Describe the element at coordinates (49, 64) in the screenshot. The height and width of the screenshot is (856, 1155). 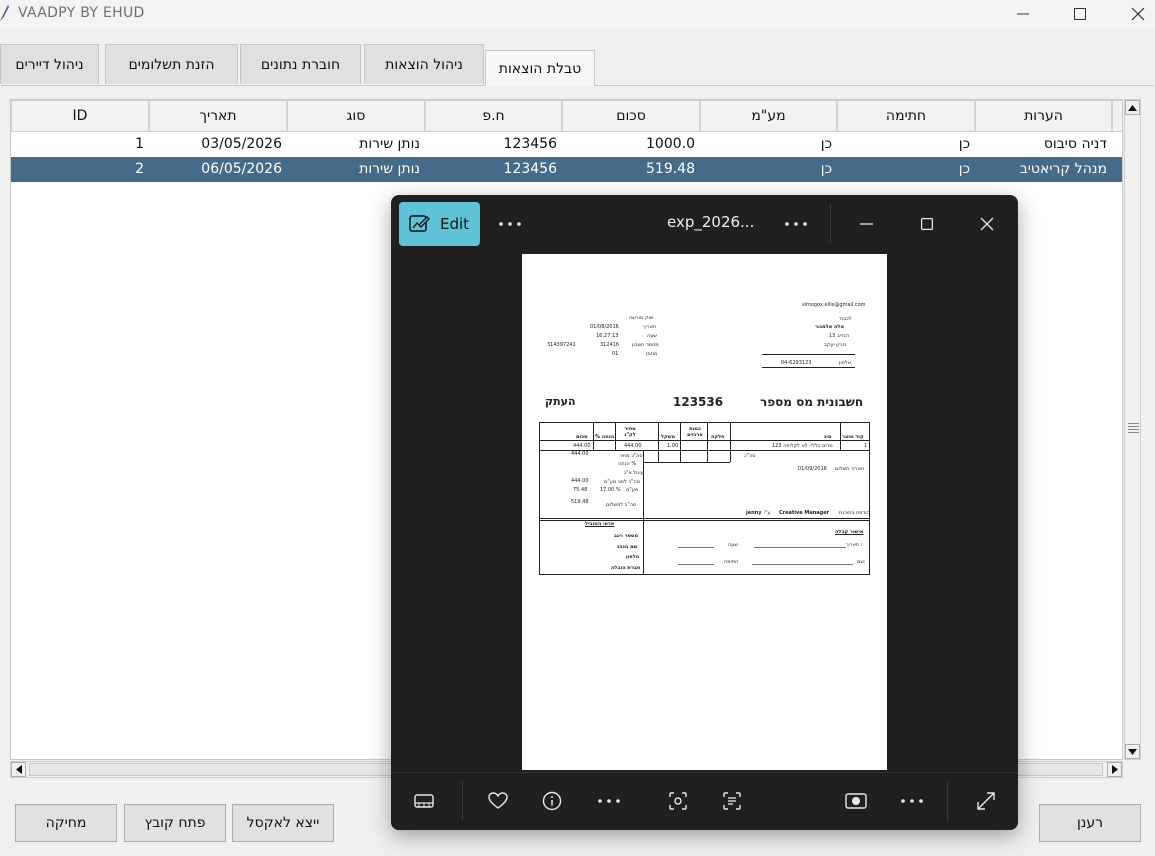
I see `tab-residents: ניהול דיירים` at that location.